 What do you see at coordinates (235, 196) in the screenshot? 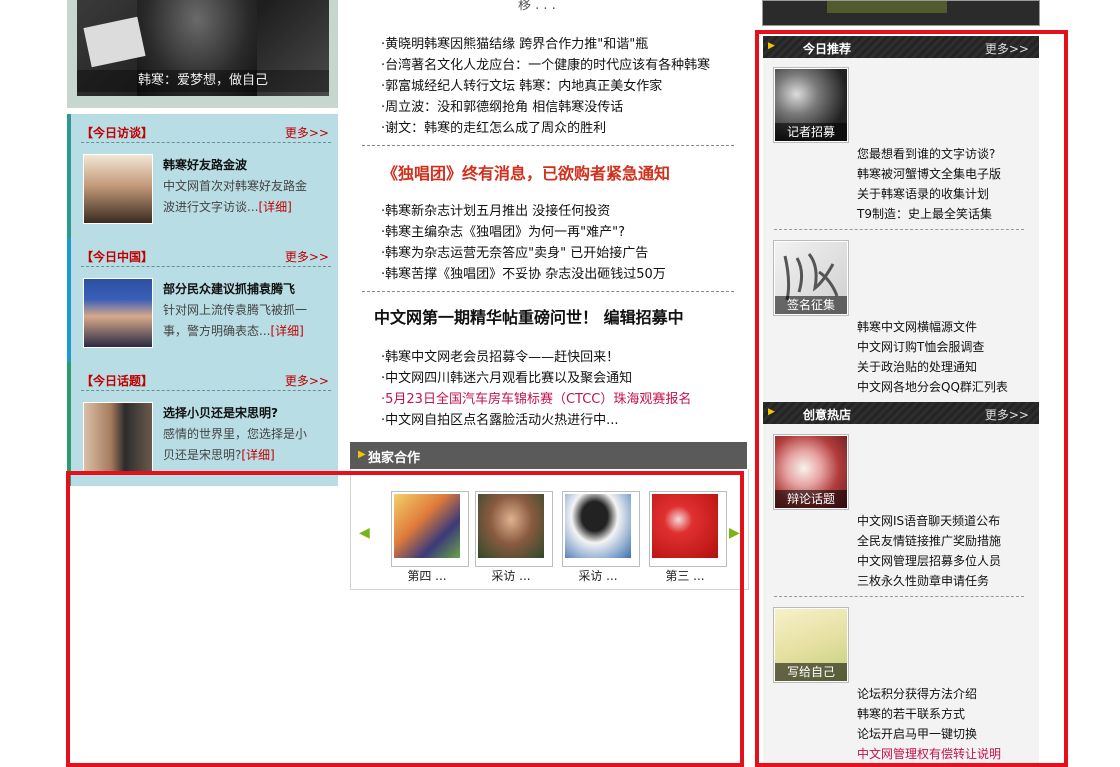
I see `interview-desc: 中文网首次对韩寒好友路金波进行文字访谈...[详细]` at bounding box center [235, 196].